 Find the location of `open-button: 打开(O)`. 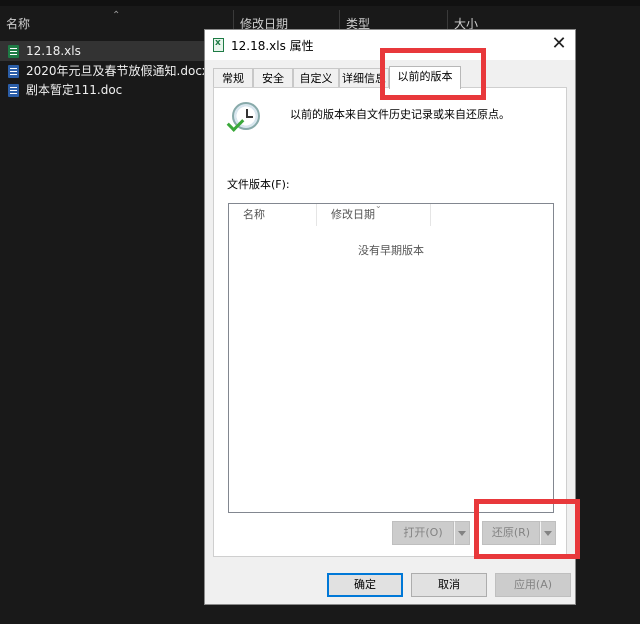

open-button: 打开(O) is located at coordinates (423, 533).